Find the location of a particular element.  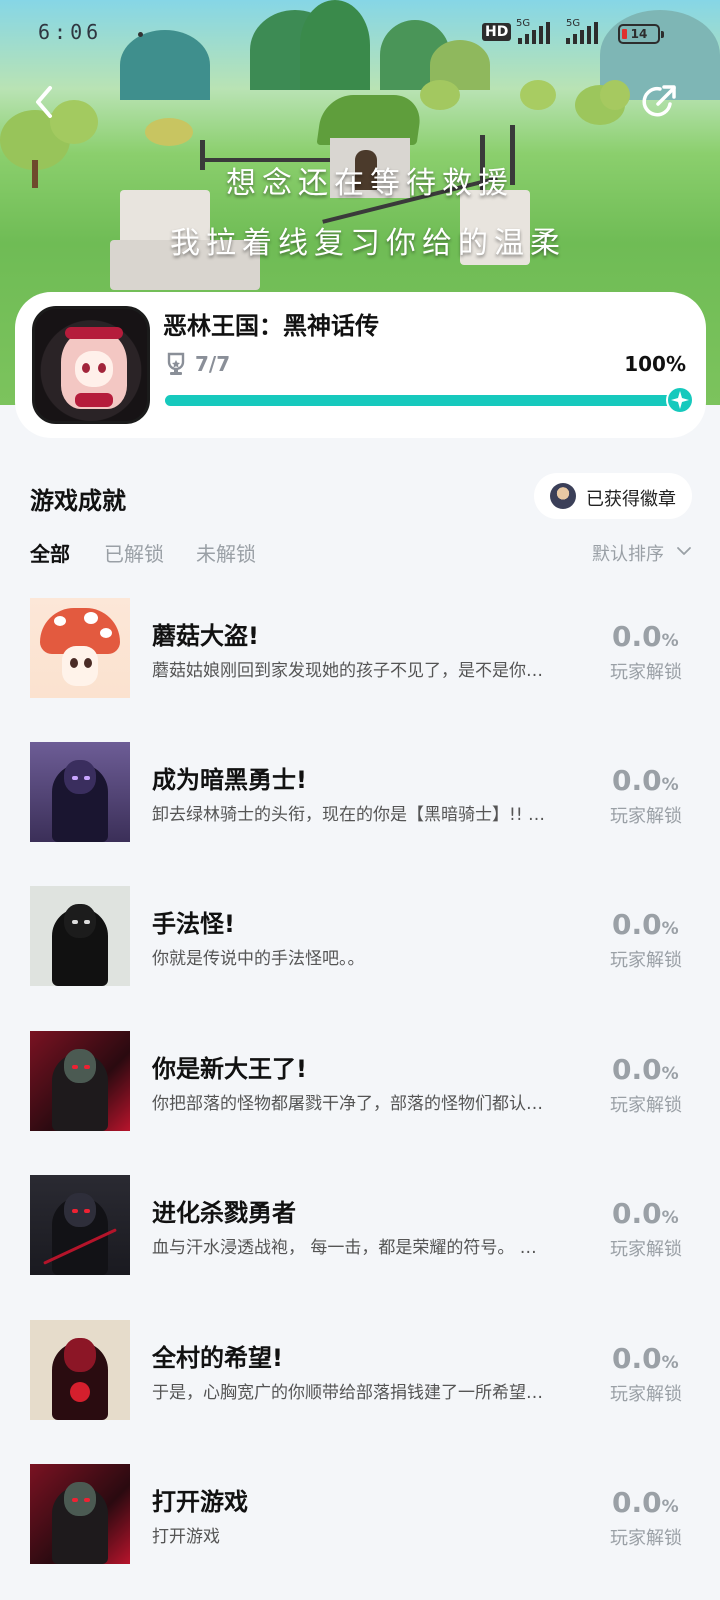

game-title: 恶林王国：黑神话传 is located at coordinates (271, 326).